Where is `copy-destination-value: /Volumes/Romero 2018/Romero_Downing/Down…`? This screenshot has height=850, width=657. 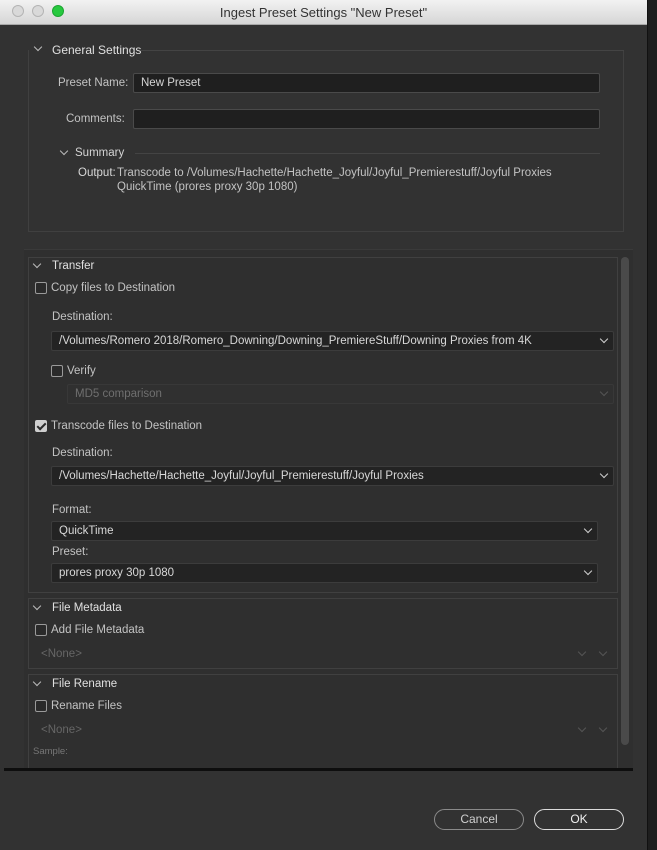
copy-destination-value: /Volumes/Romero 2018/Romero_Downing/Down… is located at coordinates (295, 341).